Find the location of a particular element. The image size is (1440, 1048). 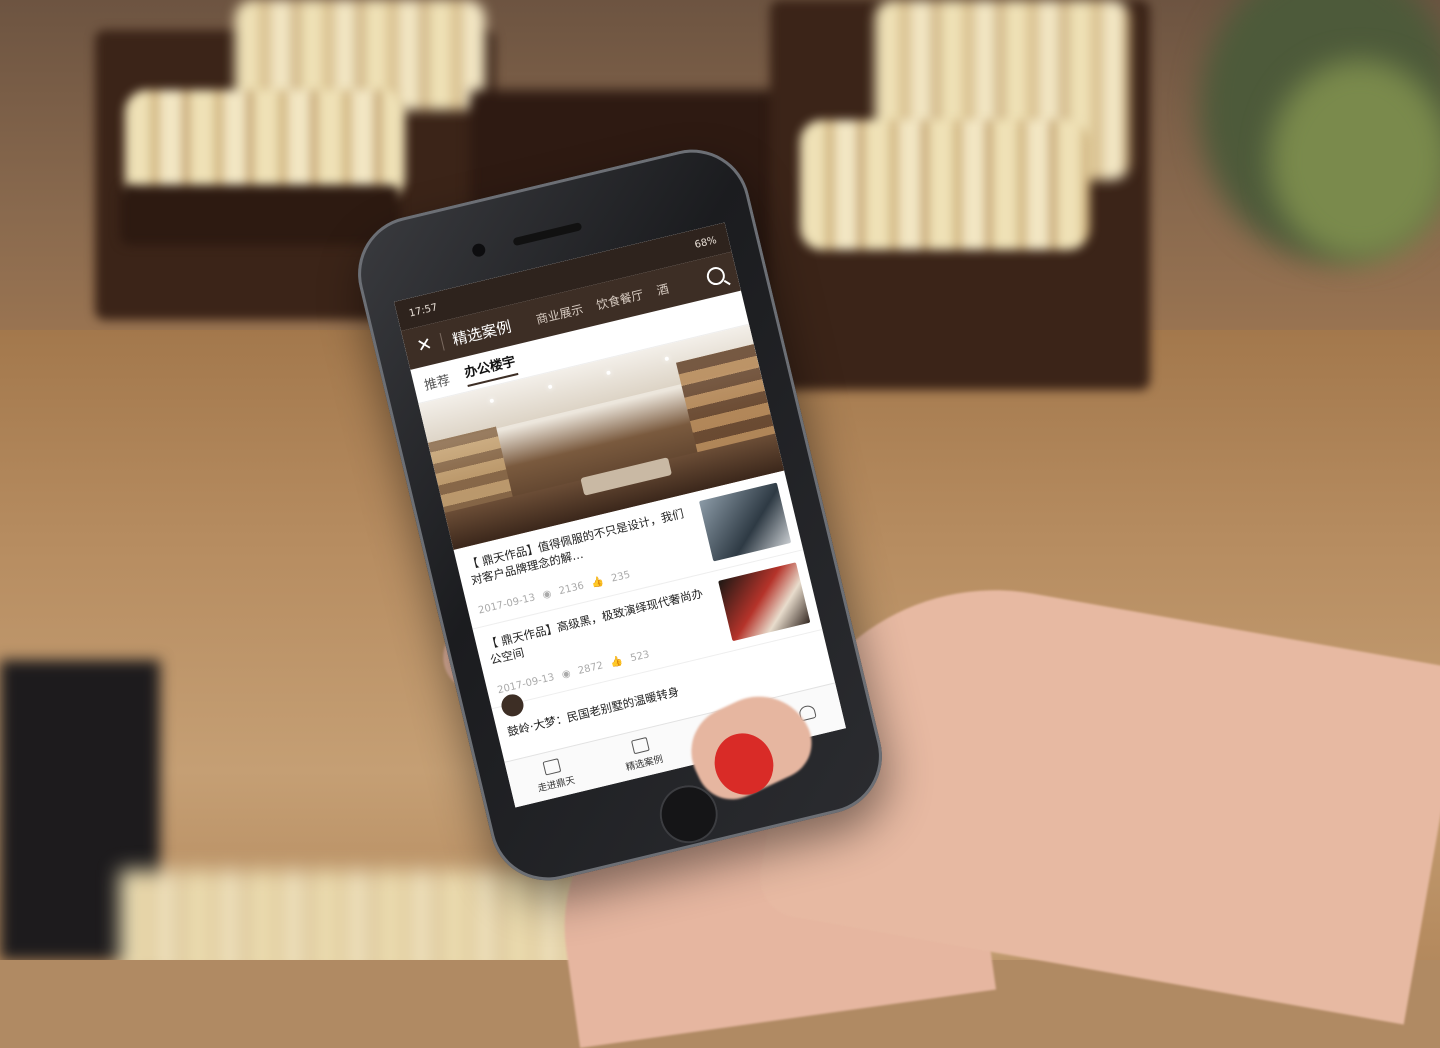

tab-label: 装修咨询 is located at coordinates (732, 742).